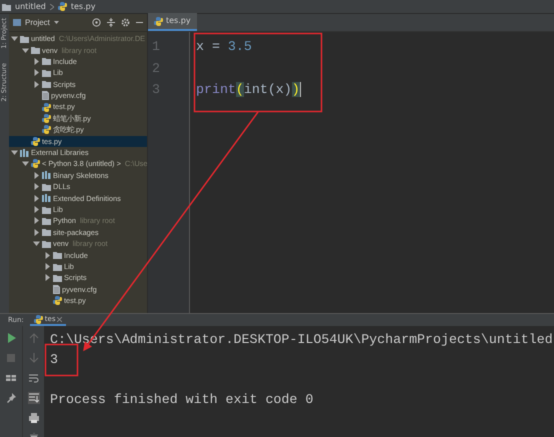 The width and height of the screenshot is (554, 437). Describe the element at coordinates (301, 89) in the screenshot. I see `text-caret` at that location.